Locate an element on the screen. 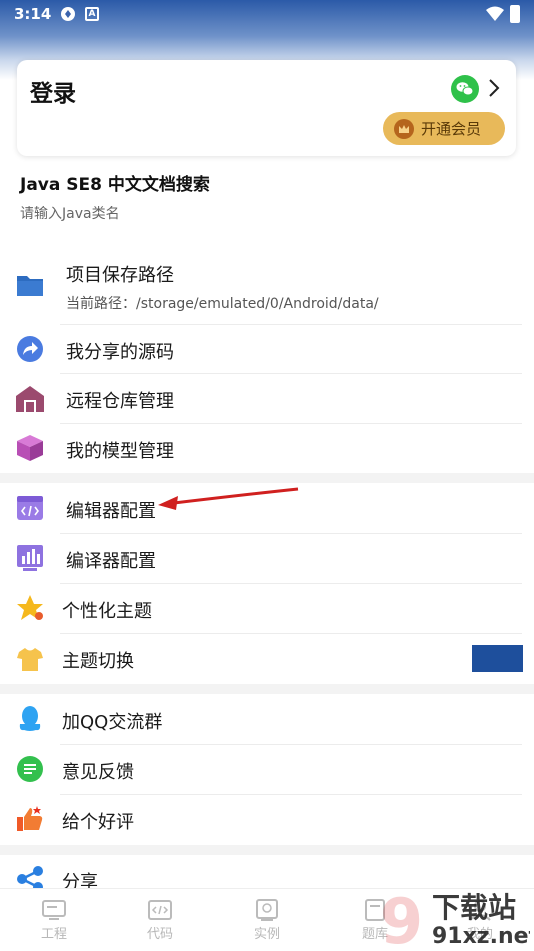 This screenshot has width=534, height=951. warehouse-icon is located at coordinates (30, 399).